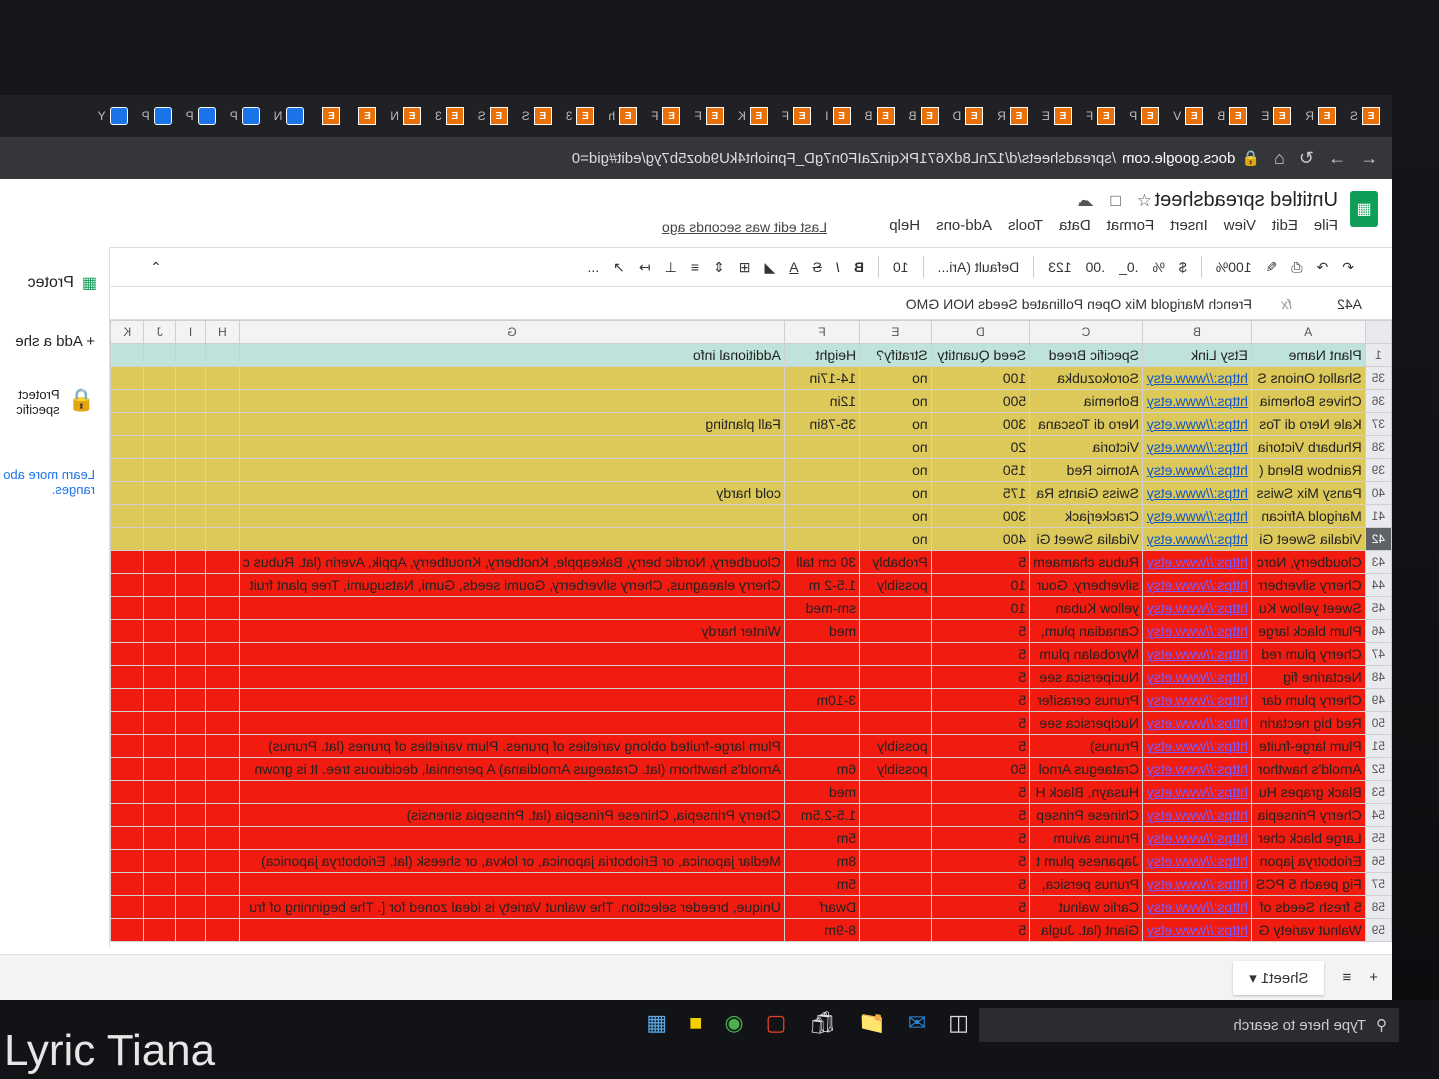 The image size is (1439, 1079). I want to click on cell: Shallot Onions S, so click(1308, 378).